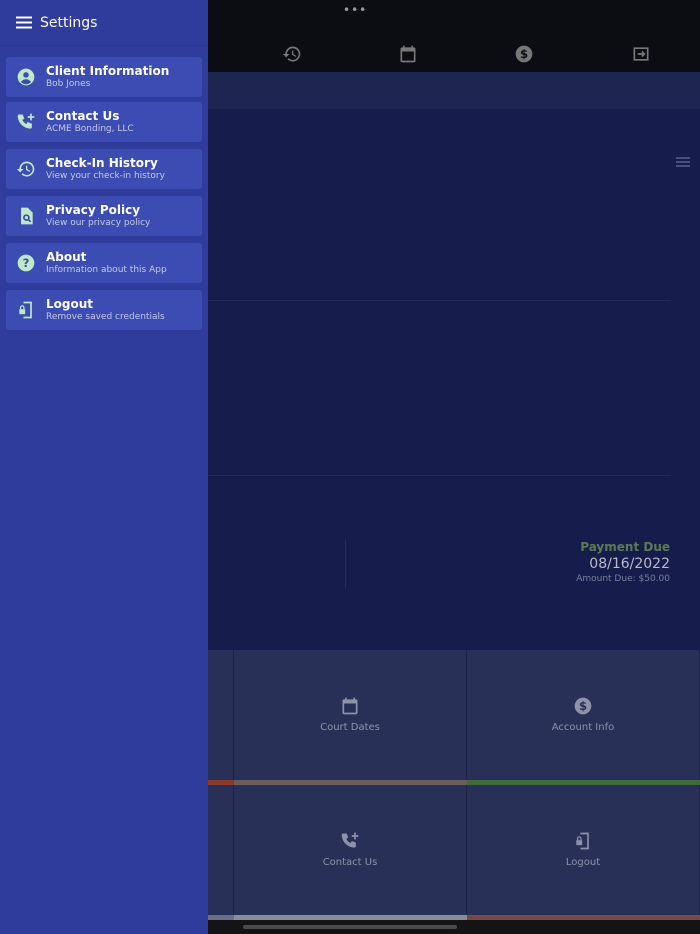 The width and height of the screenshot is (700, 934). What do you see at coordinates (106, 270) in the screenshot?
I see `item-subtitle: Information about this App` at bounding box center [106, 270].